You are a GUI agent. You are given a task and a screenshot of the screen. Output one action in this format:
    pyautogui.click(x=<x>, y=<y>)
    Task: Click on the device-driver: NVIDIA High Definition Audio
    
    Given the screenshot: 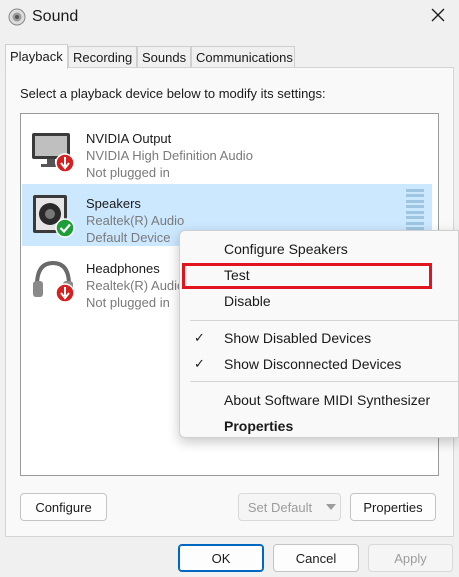 What is the action you would take?
    pyautogui.click(x=169, y=155)
    